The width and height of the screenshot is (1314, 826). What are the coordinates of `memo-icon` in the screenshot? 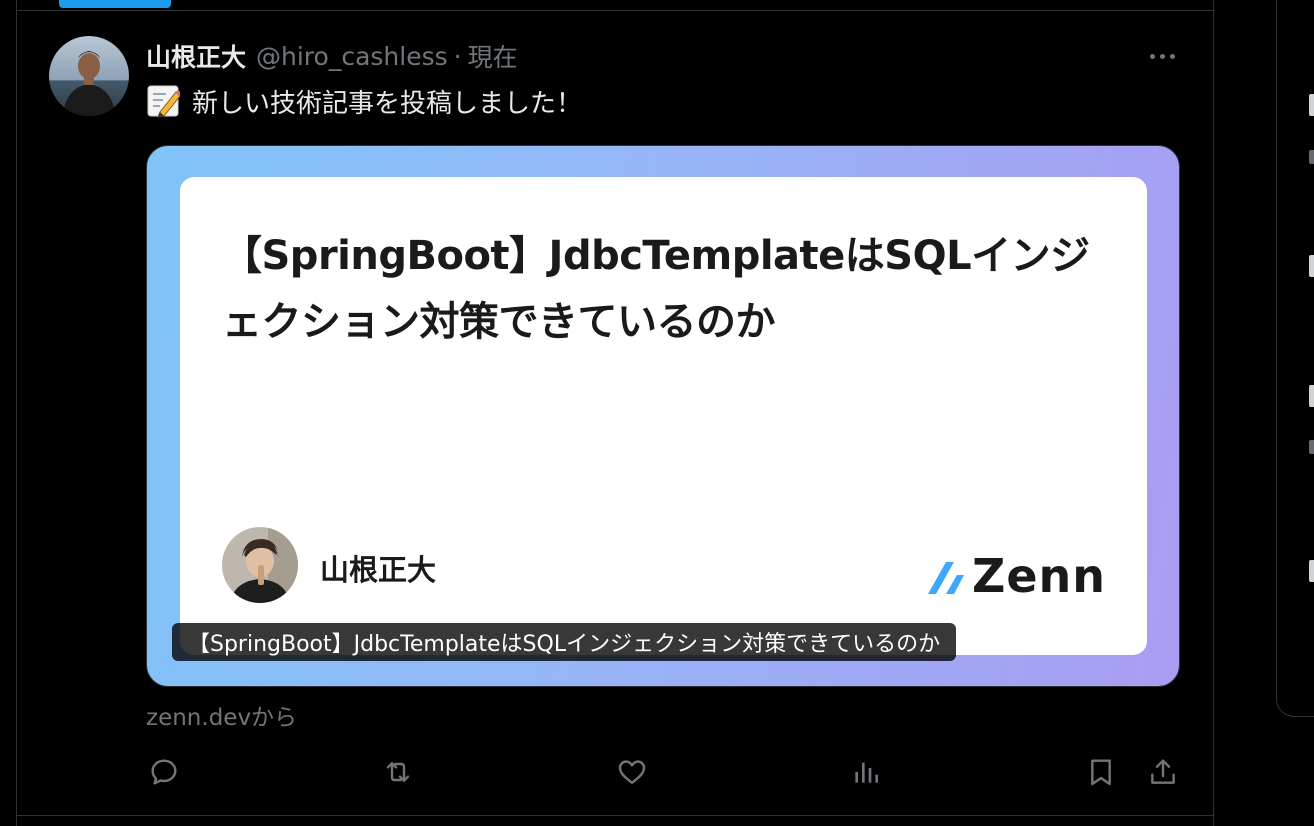 It's located at (163, 101).